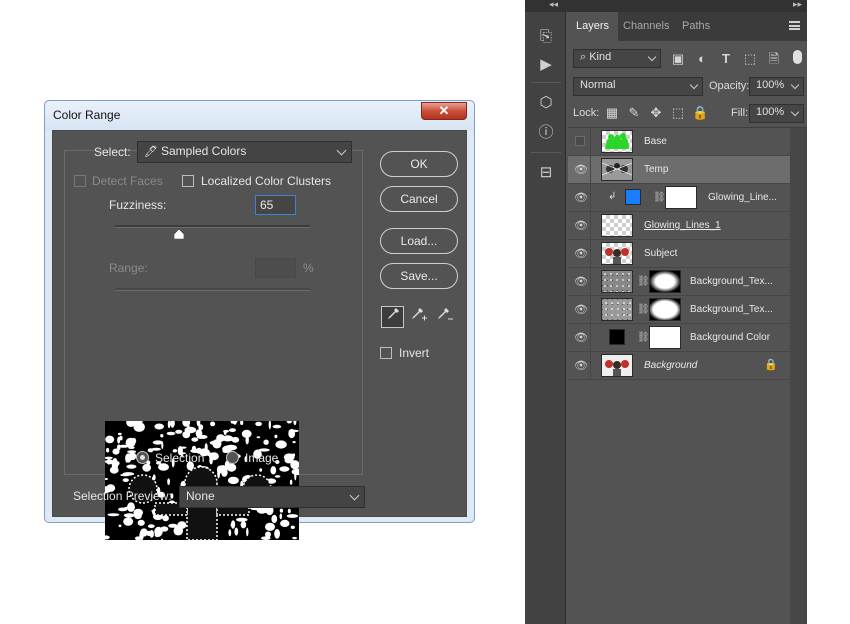  I want to click on lock-all-icon: 🔒, so click(700, 113).